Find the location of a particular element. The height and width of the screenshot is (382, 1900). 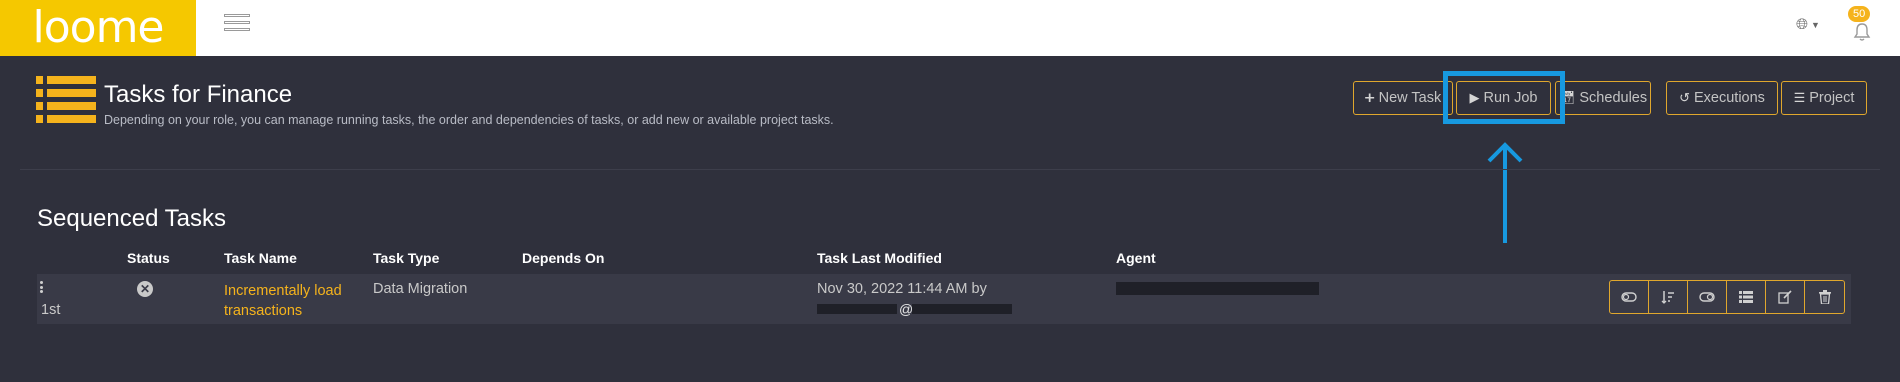

sort-icon is located at coordinates (1668, 297).